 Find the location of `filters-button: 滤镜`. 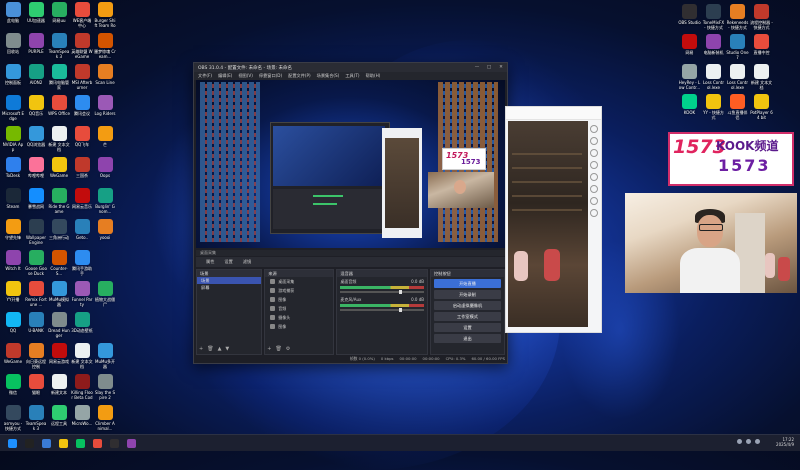

filters-button: 滤镜 is located at coordinates (247, 262).